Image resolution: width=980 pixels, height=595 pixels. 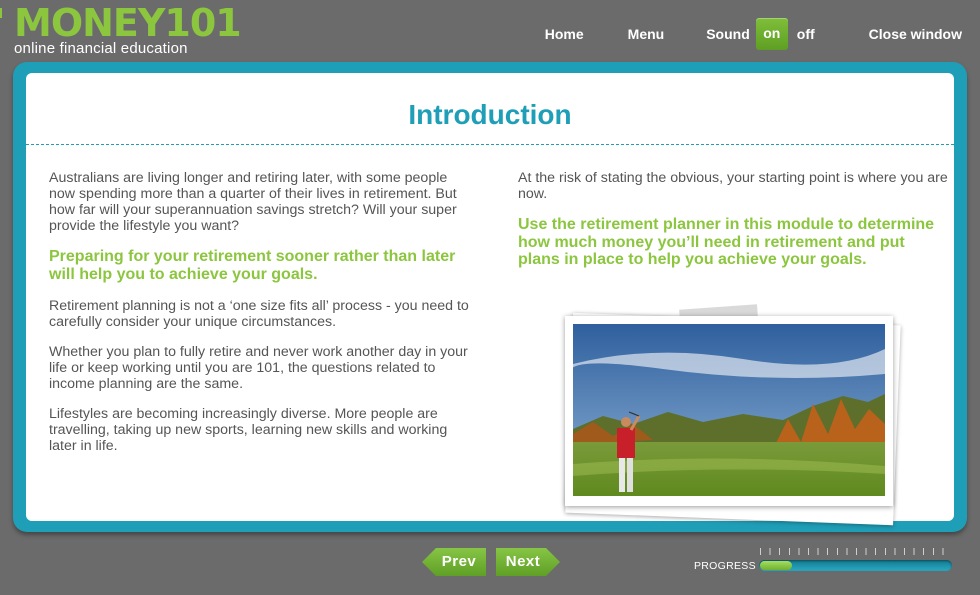 I want to click on sound-off-button: off, so click(x=806, y=34).